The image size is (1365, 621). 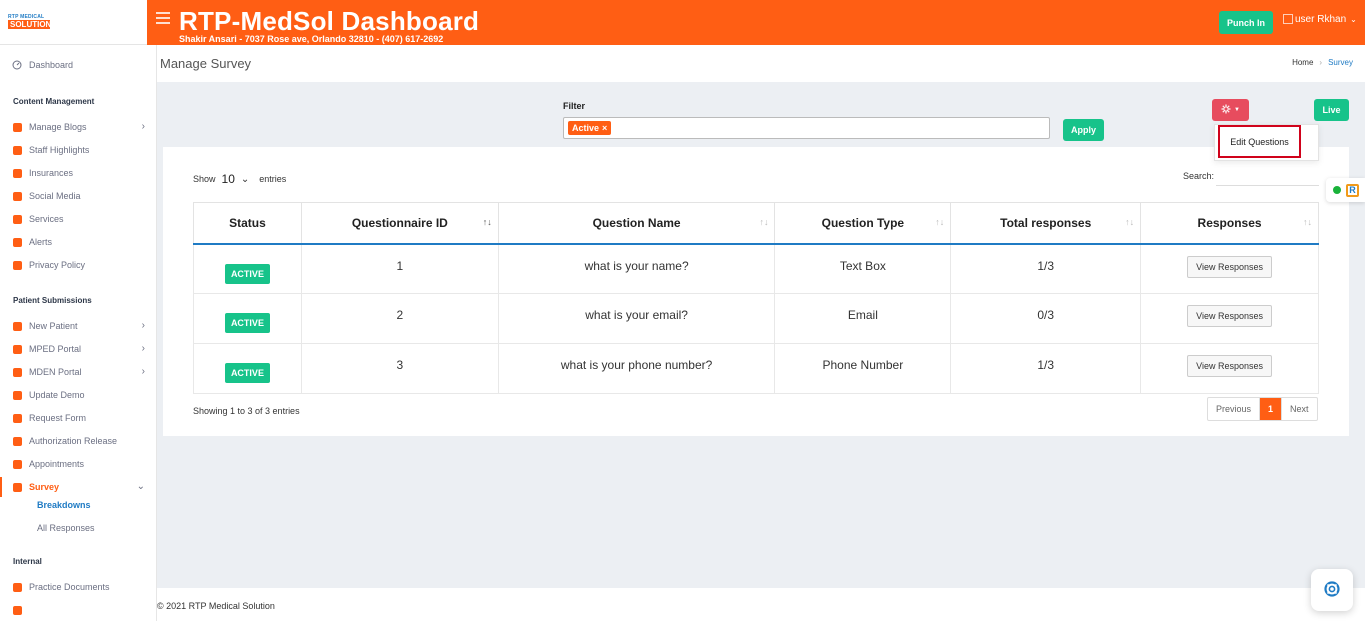 I want to click on sidebar-item-privacy-policy: Privacy Policy, so click(x=78, y=265).